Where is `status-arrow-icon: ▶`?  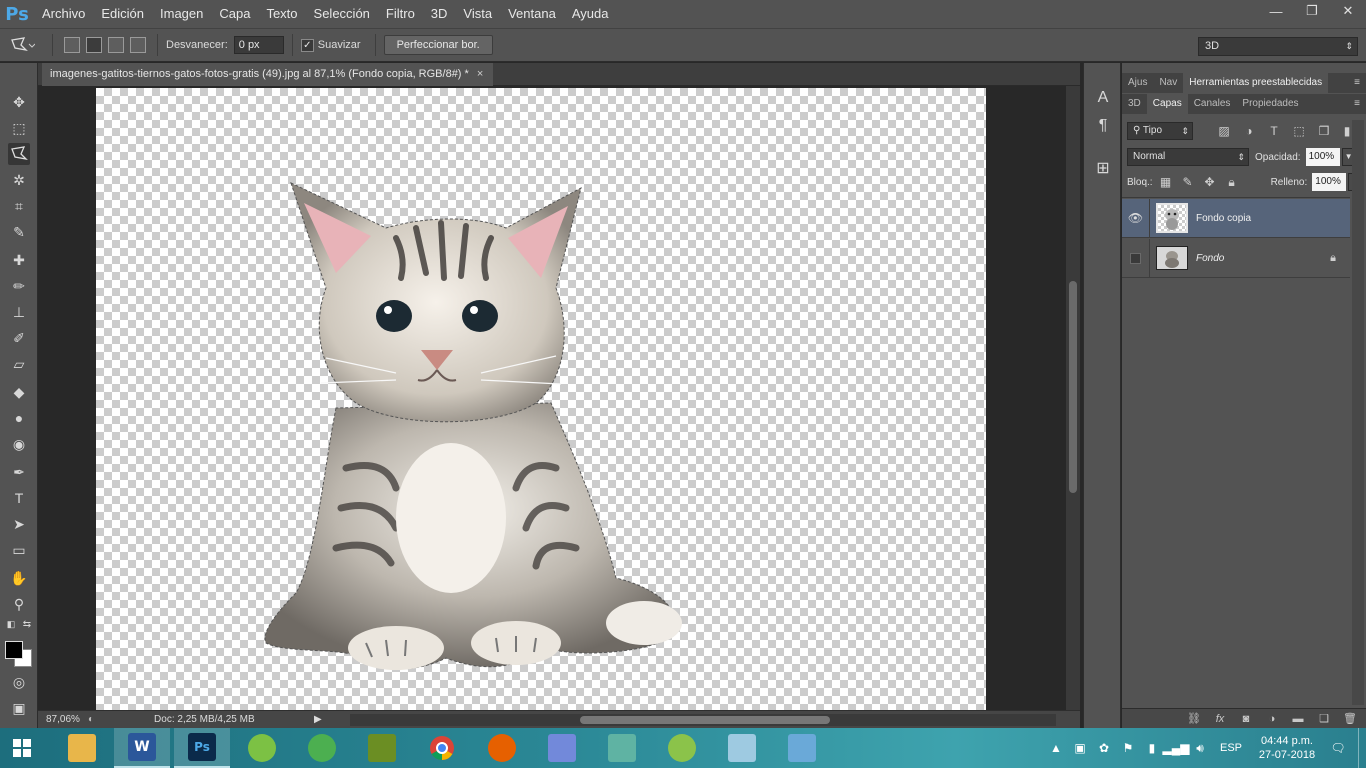 status-arrow-icon: ▶ is located at coordinates (318, 719).